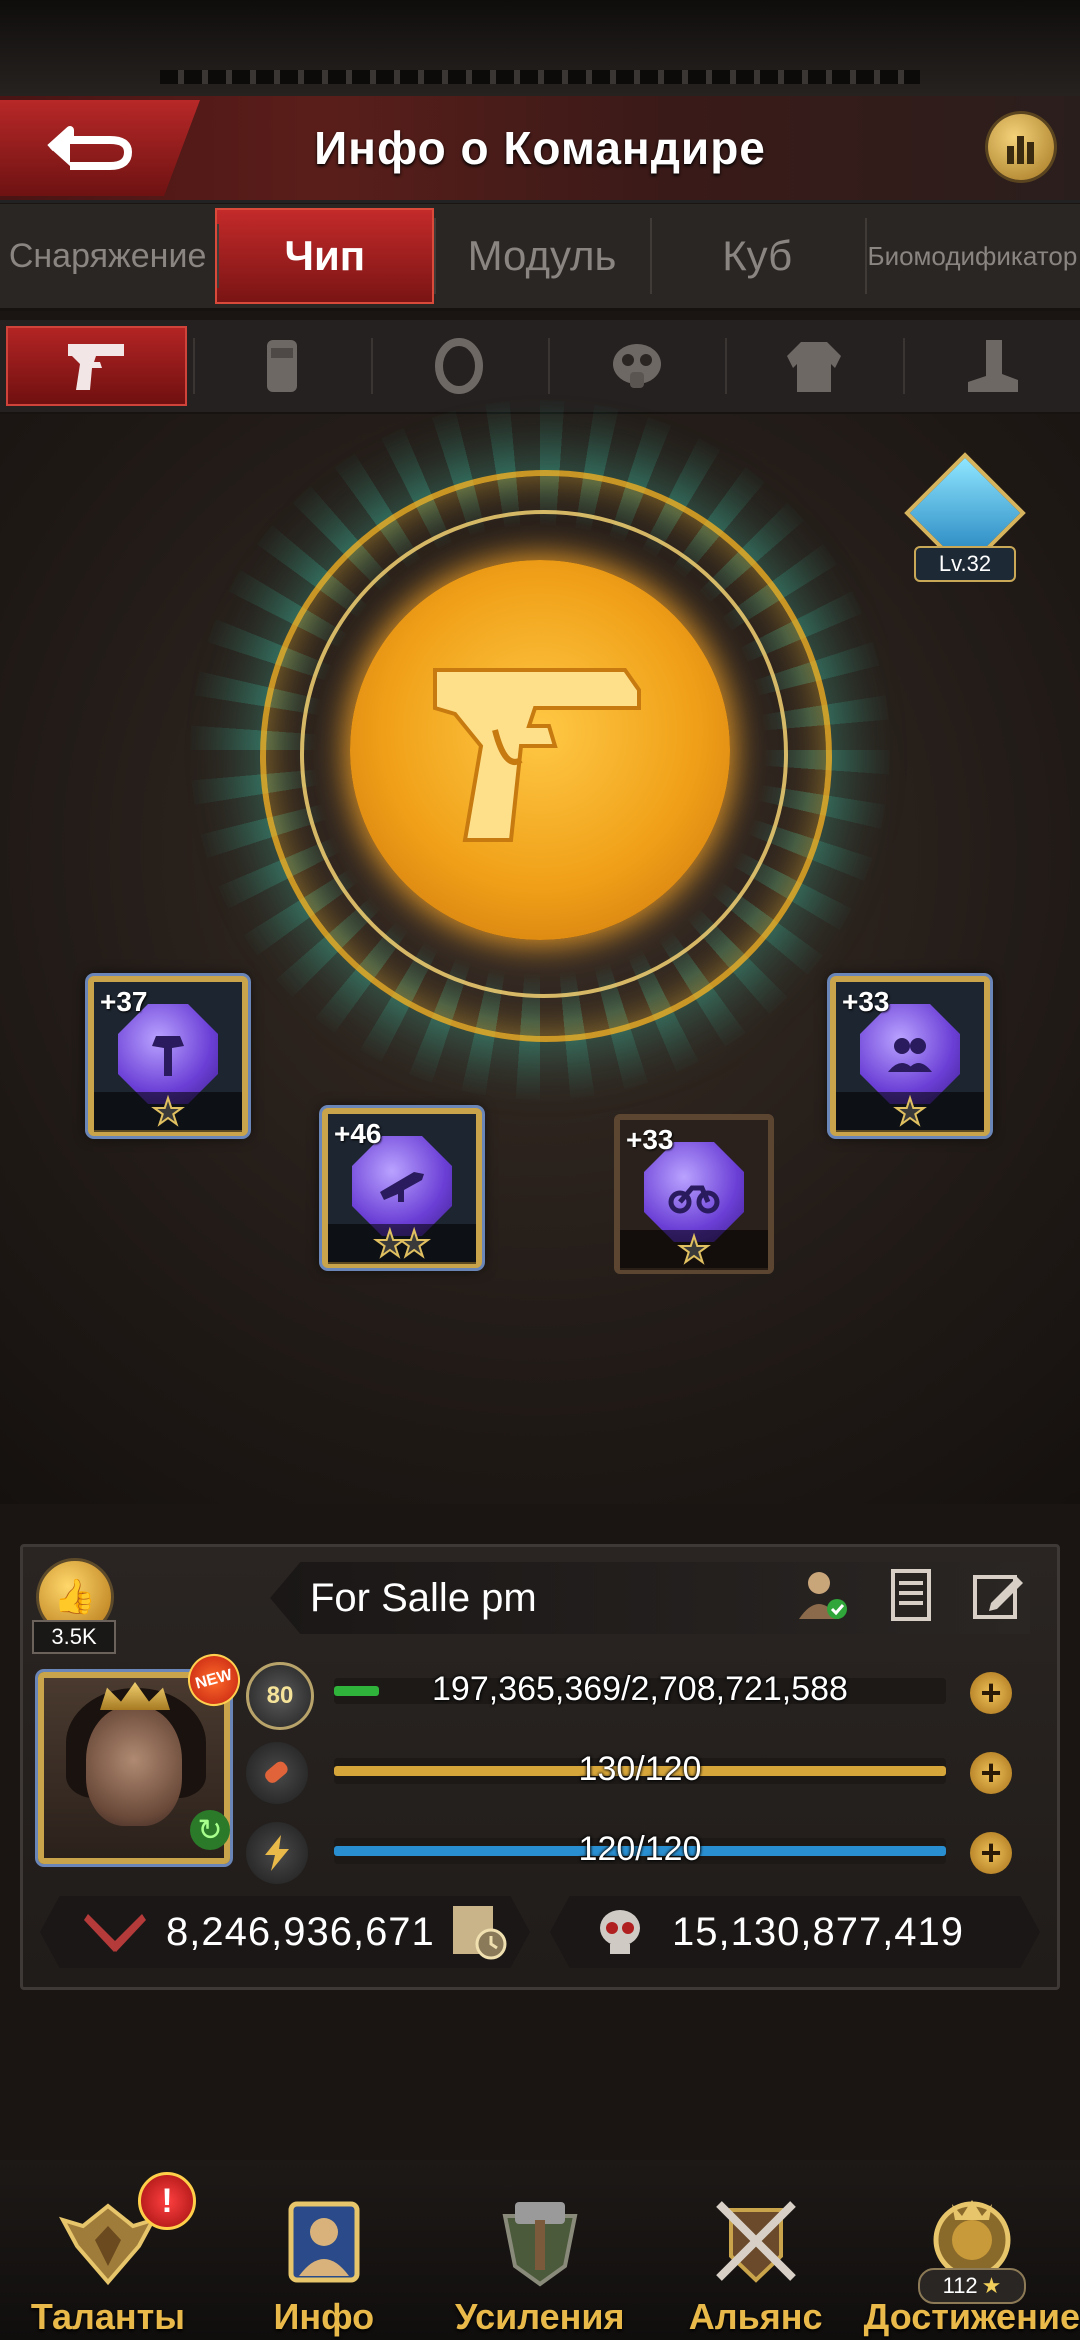 This screenshot has width=1080, height=2340. I want to click on add-exp-button: +, so click(991, 1693).